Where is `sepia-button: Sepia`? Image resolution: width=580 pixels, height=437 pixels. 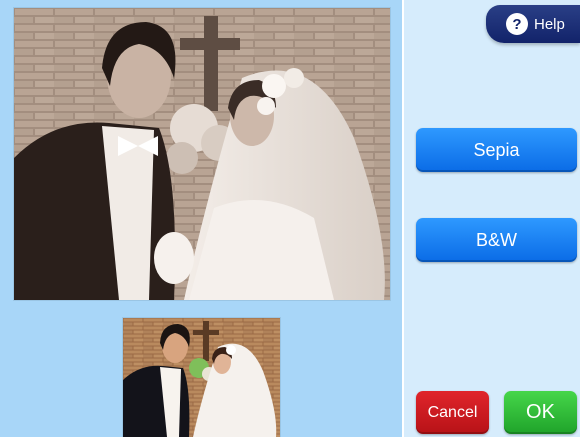
sepia-button: Sepia is located at coordinates (496, 150).